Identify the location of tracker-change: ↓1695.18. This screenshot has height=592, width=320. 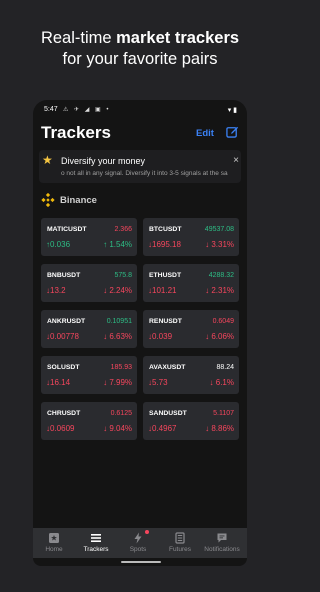
(164, 244).